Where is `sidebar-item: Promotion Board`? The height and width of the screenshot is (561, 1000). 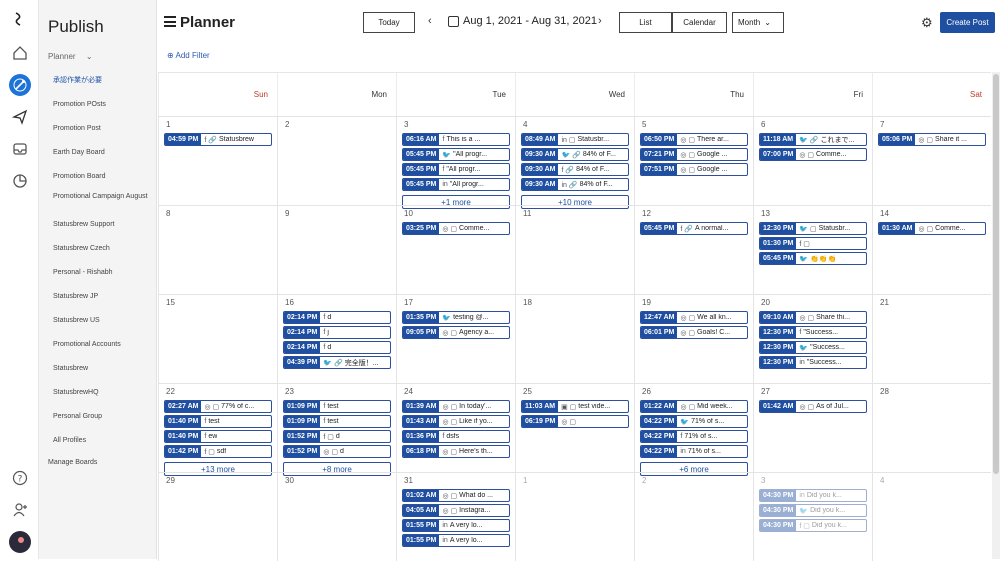 sidebar-item: Promotion Board is located at coordinates (104, 176).